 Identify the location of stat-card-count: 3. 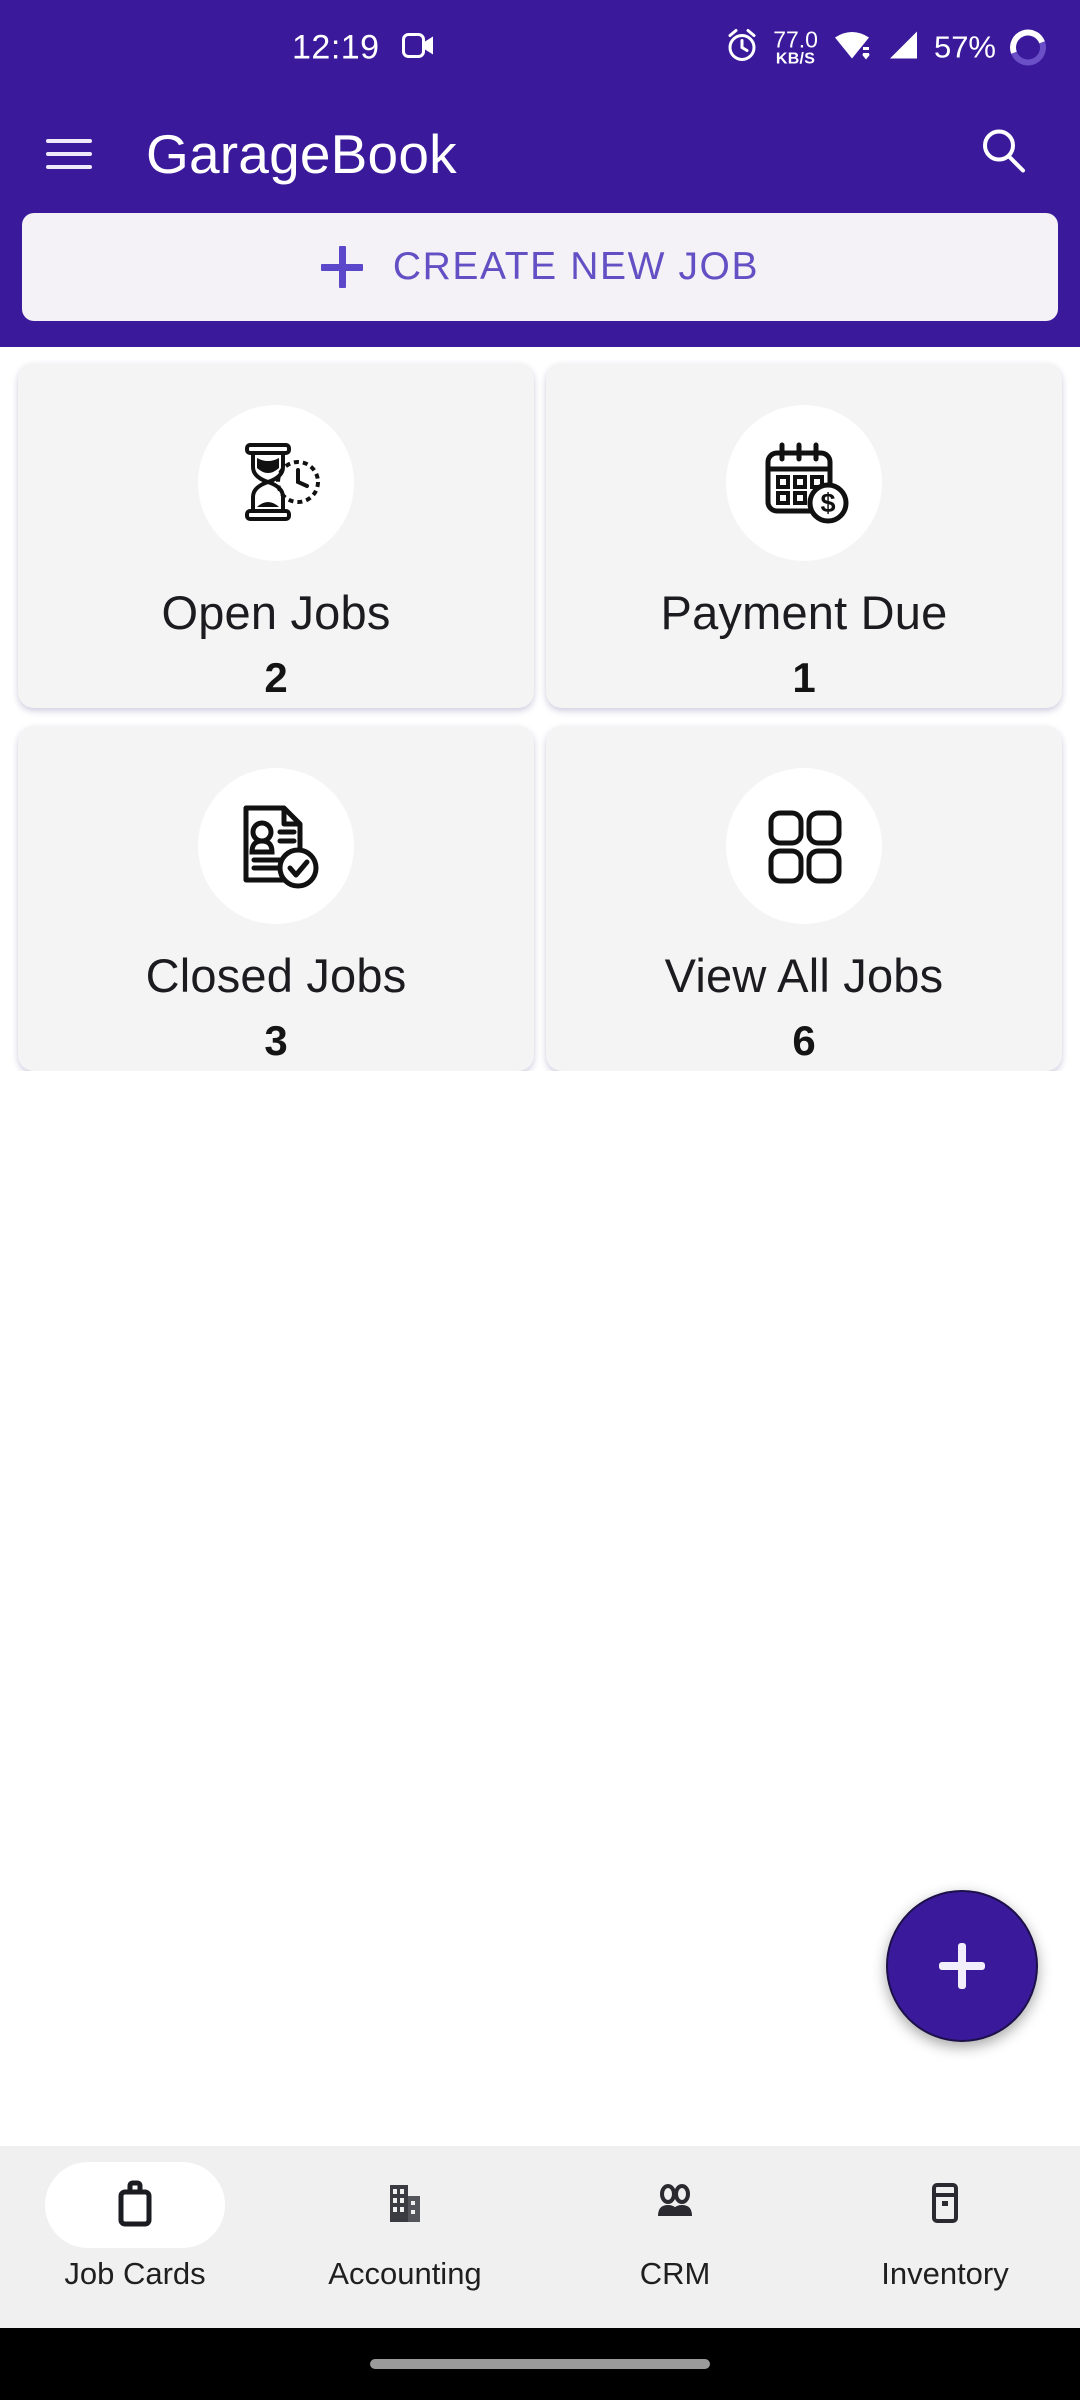
(276, 1040).